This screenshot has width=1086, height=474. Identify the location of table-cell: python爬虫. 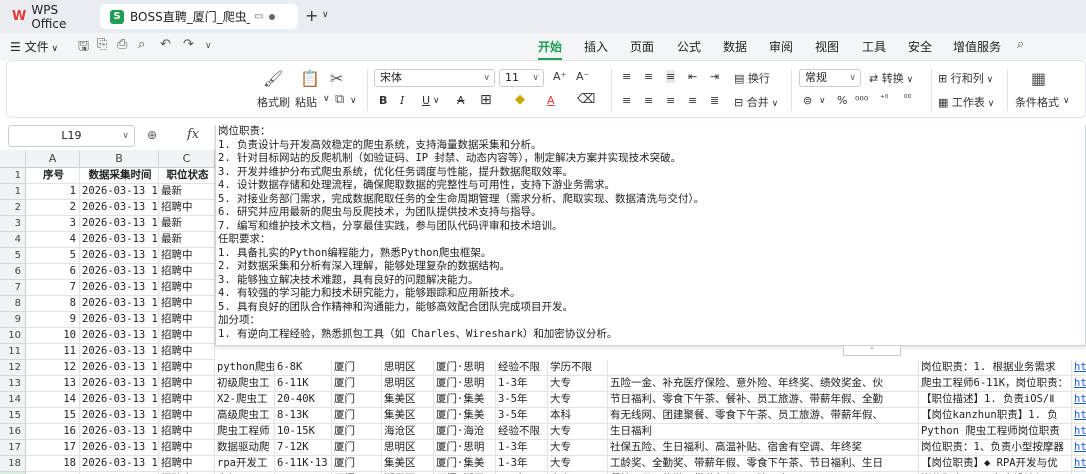
(245, 368).